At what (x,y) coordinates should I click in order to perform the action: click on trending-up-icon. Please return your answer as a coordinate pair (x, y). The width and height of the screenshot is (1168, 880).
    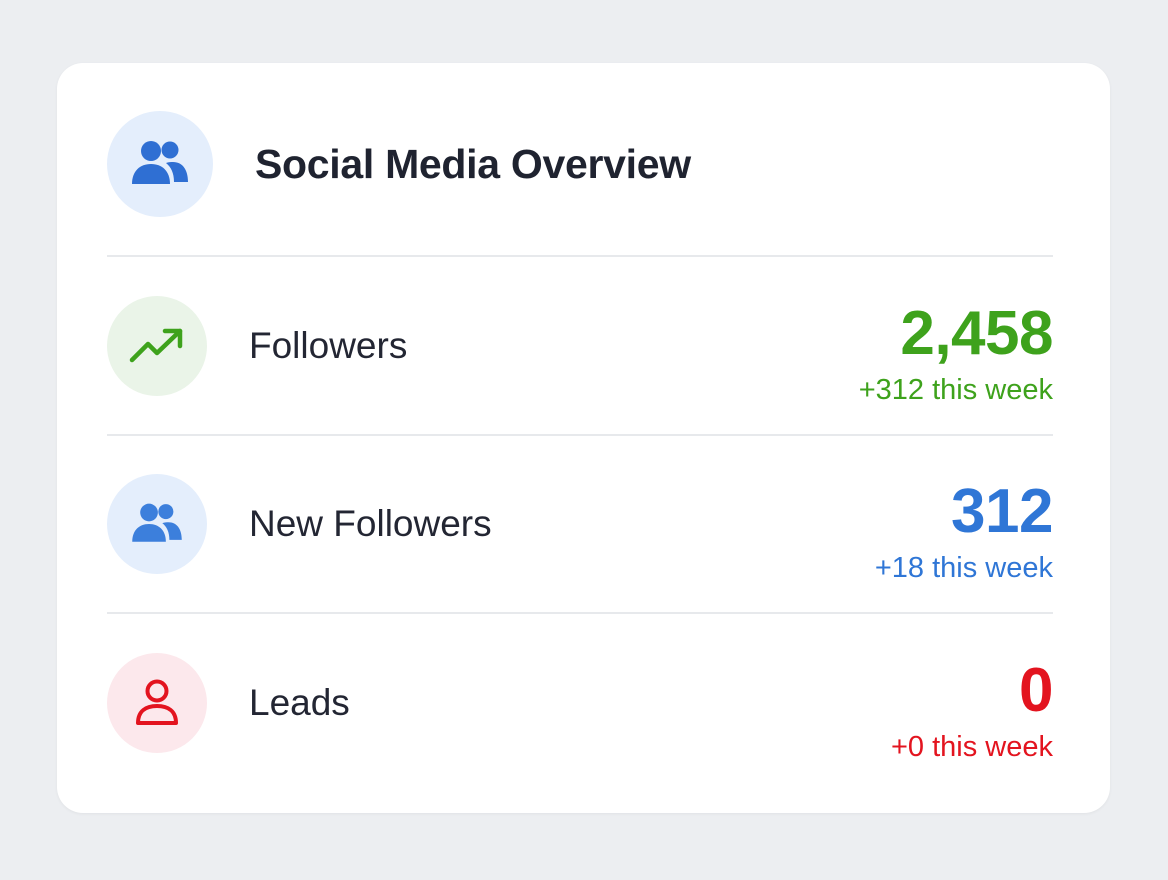
    Looking at the image, I should click on (156, 345).